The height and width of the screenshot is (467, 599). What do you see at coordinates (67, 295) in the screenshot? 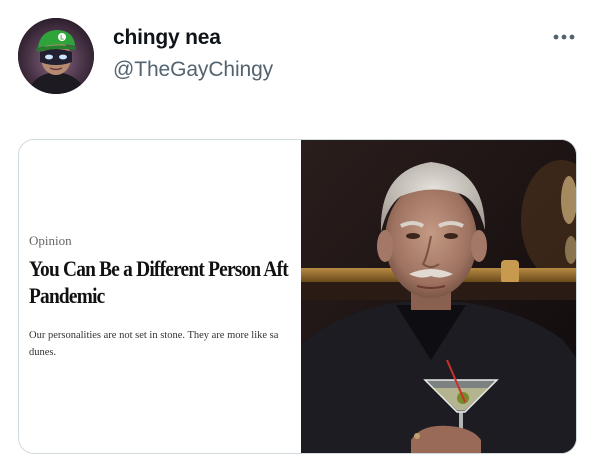
I see `headline-line-2: Pandemic` at bounding box center [67, 295].